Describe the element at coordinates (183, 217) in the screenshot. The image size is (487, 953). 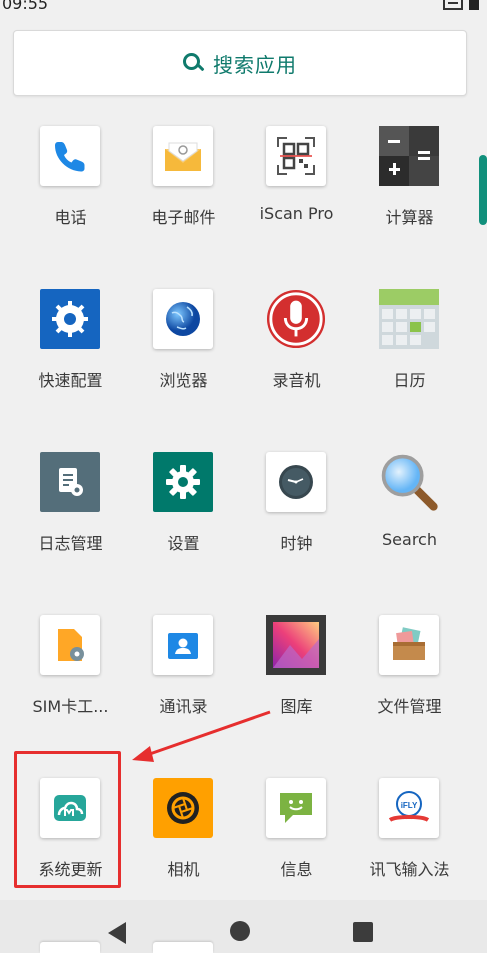
I see `app-label: 电子邮件` at that location.